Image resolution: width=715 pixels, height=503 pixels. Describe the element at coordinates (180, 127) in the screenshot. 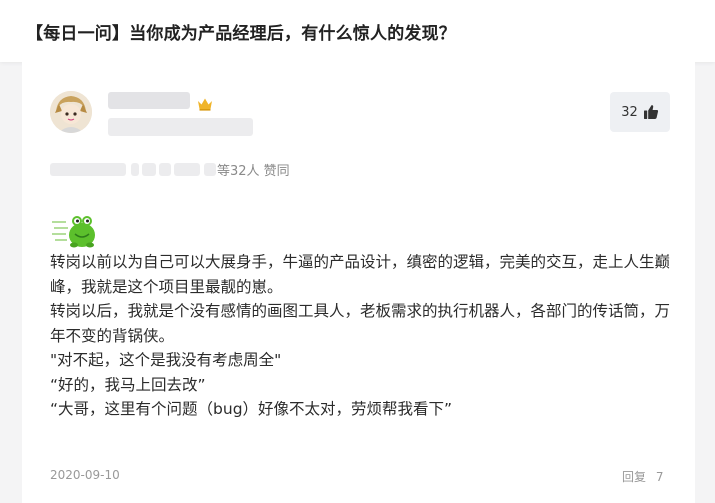

I see `user-description-redacted` at that location.